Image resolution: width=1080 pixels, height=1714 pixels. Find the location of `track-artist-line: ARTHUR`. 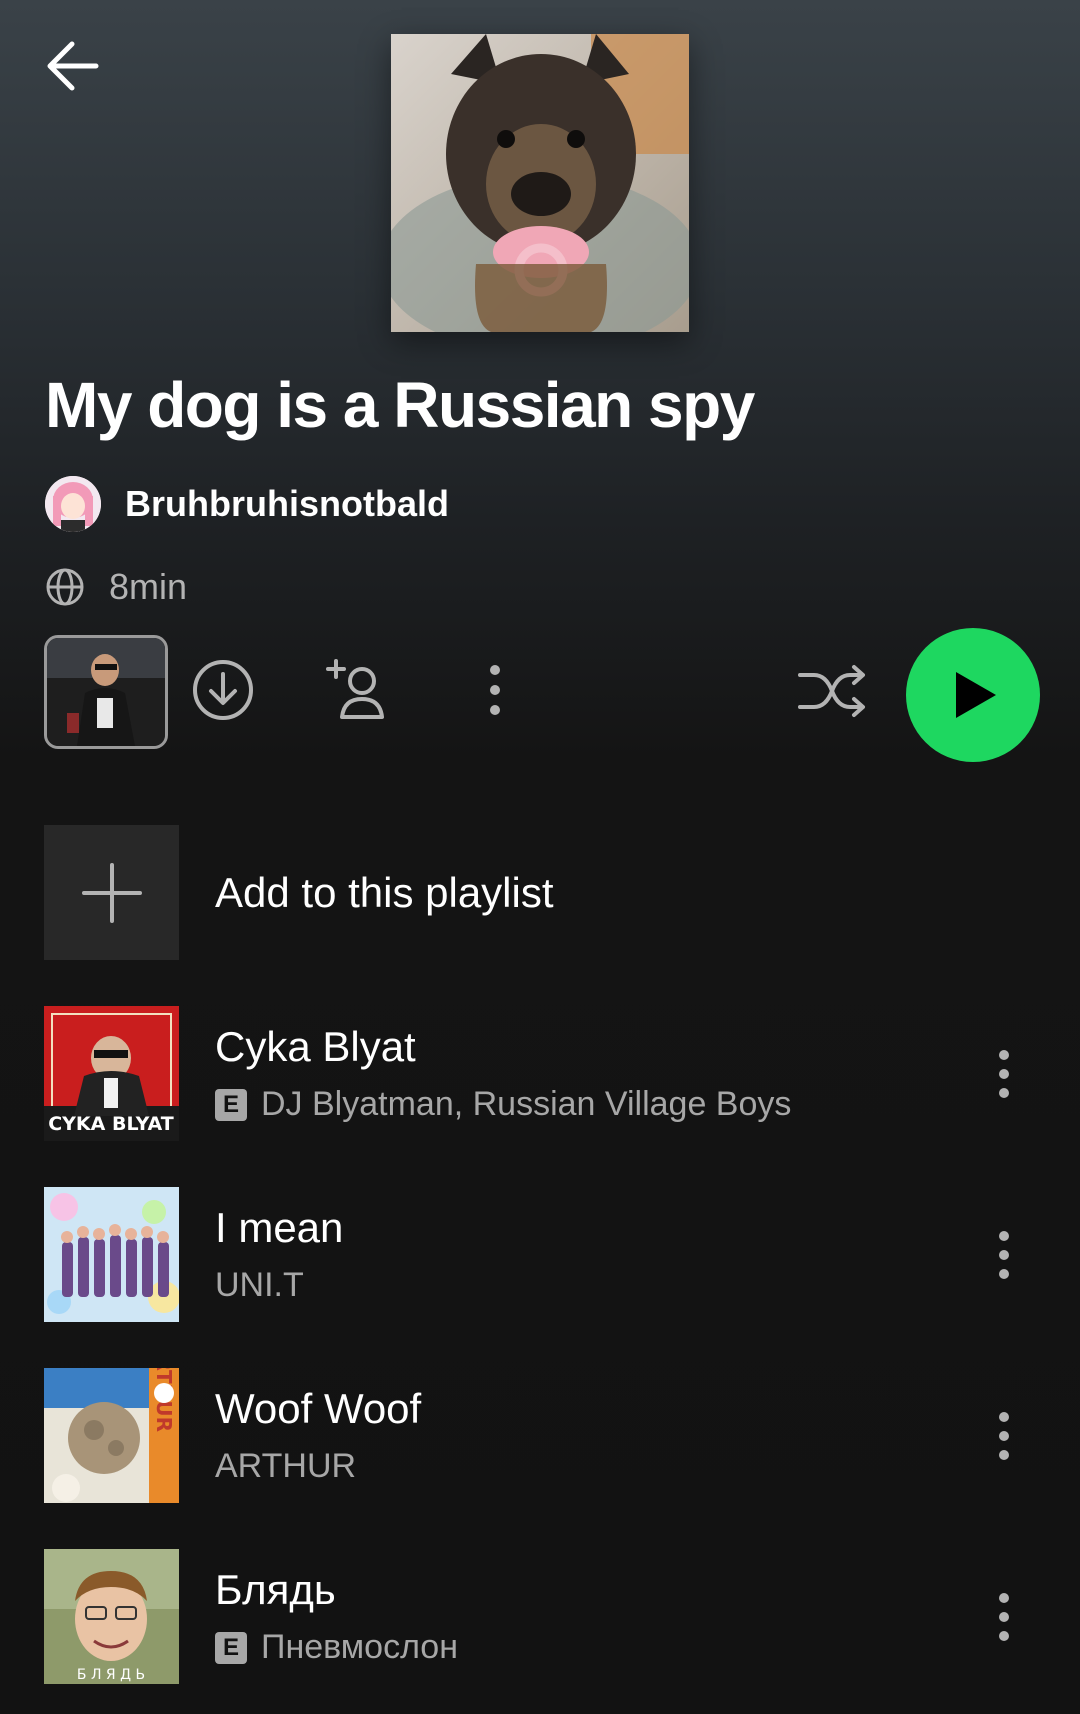

track-artist-line: ARTHUR is located at coordinates (599, 1466).